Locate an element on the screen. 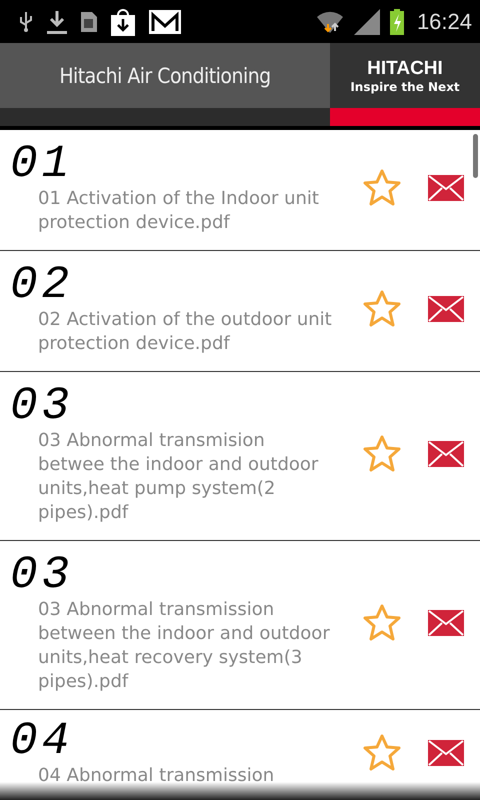 The width and height of the screenshot is (480, 800). logo-tagline: Inspire the Next is located at coordinates (405, 87).